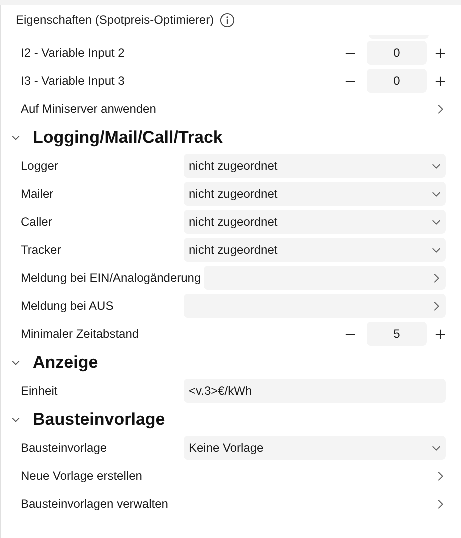  What do you see at coordinates (73, 81) in the screenshot?
I see `property-label: I3 - Variable Input 3` at bounding box center [73, 81].